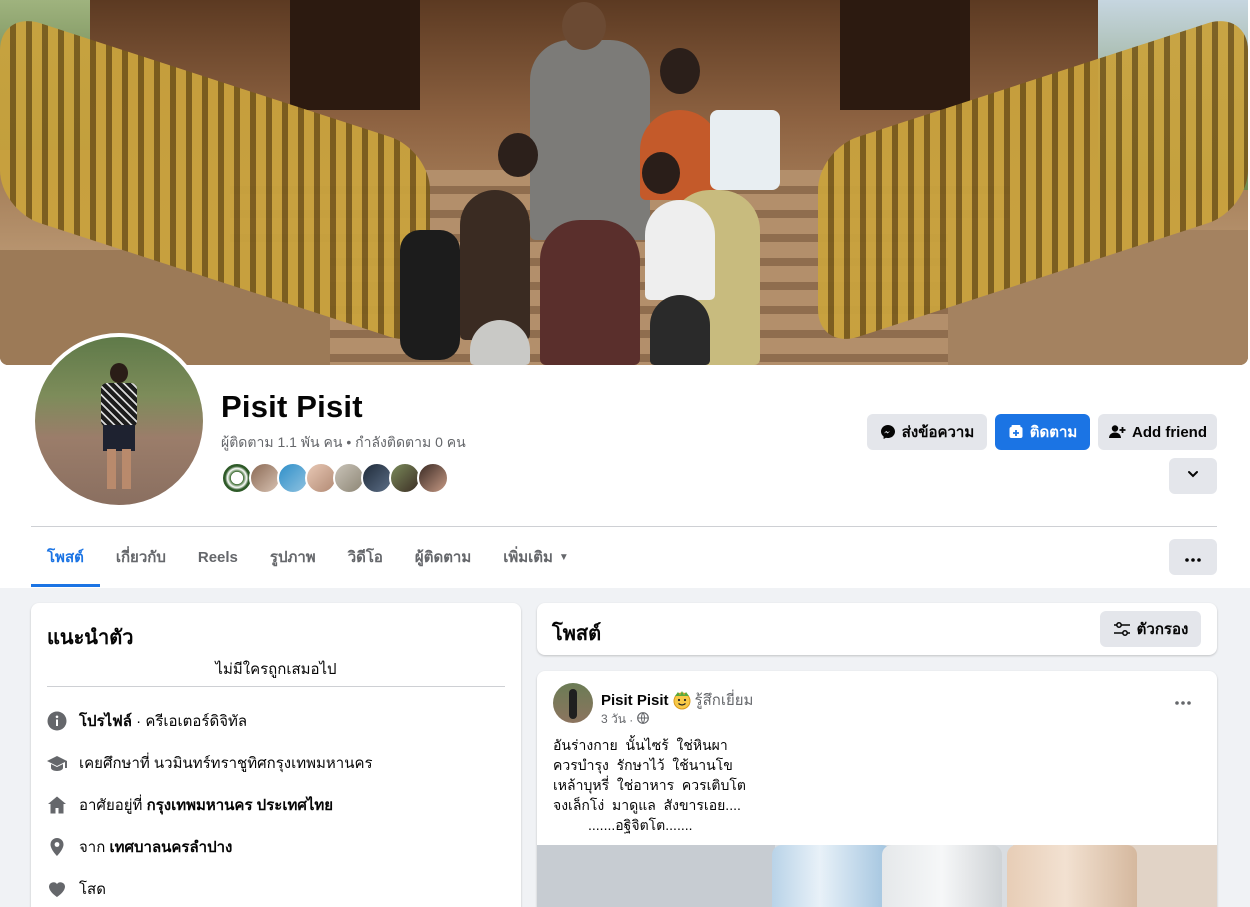 The image size is (1250, 907). Describe the element at coordinates (573, 703) in the screenshot. I see `post-author-avatar` at that location.